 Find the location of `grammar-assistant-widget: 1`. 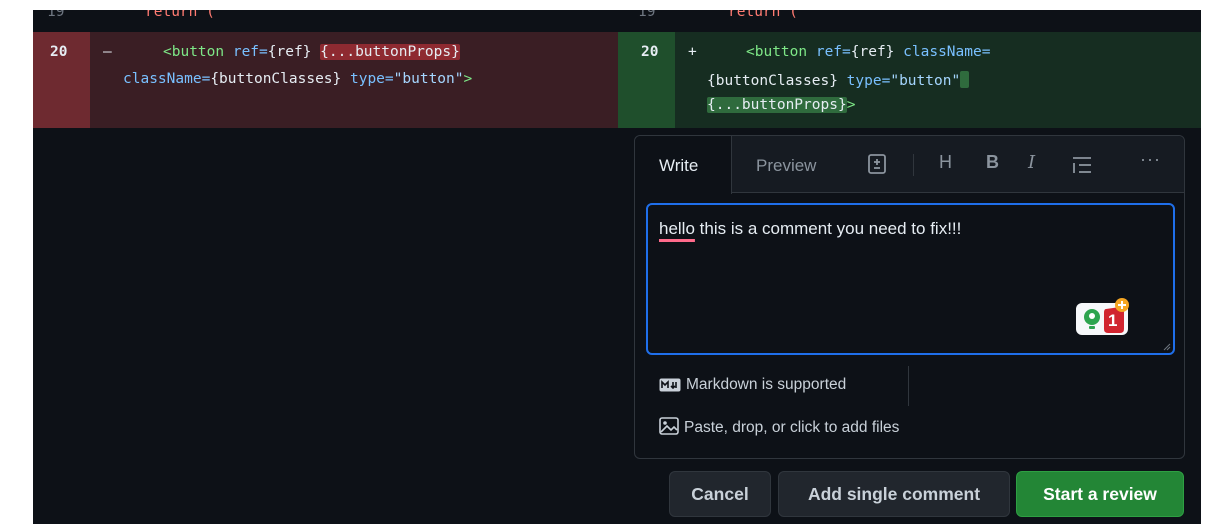

grammar-assistant-widget: 1 is located at coordinates (1103, 317).